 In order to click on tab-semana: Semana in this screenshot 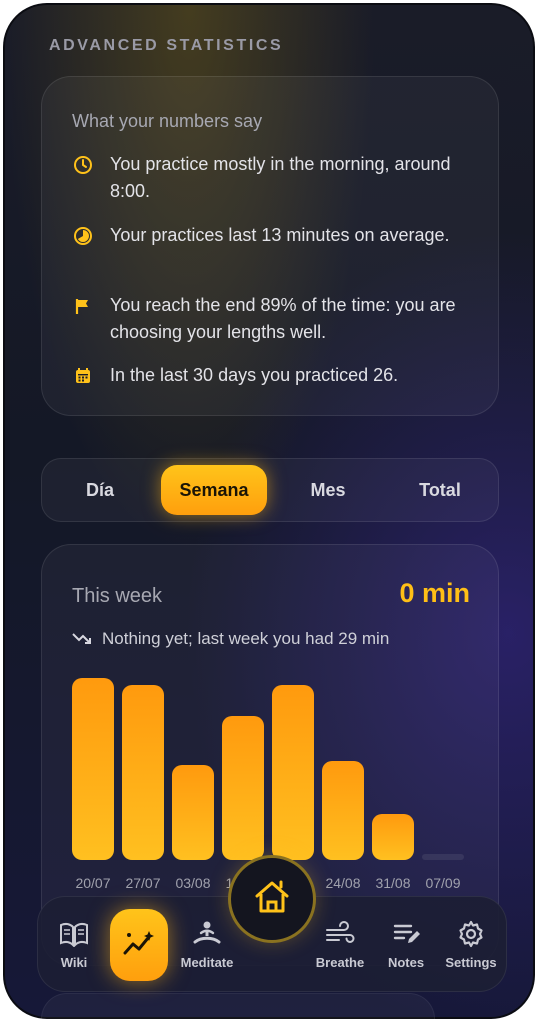, I will do `click(214, 490)`.